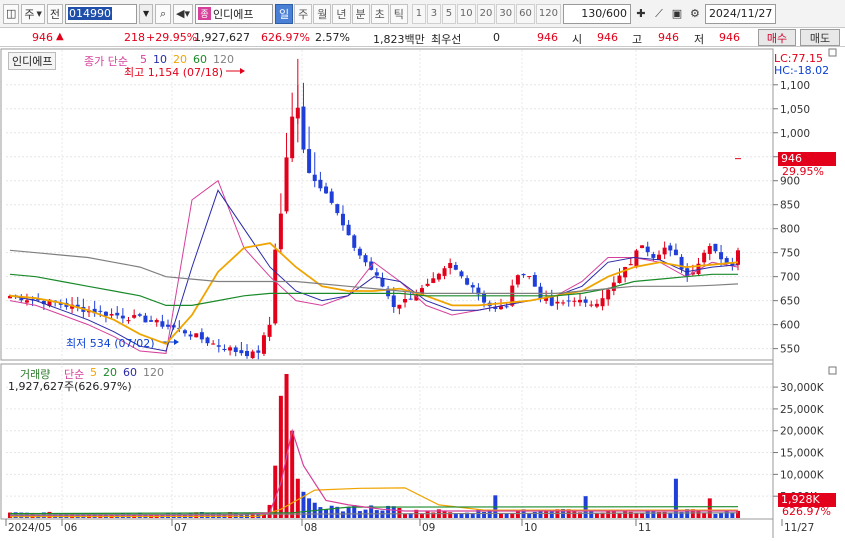 The width and height of the screenshot is (845, 541). What do you see at coordinates (418, 13) in the screenshot?
I see `n-period-1: 1` at bounding box center [418, 13].